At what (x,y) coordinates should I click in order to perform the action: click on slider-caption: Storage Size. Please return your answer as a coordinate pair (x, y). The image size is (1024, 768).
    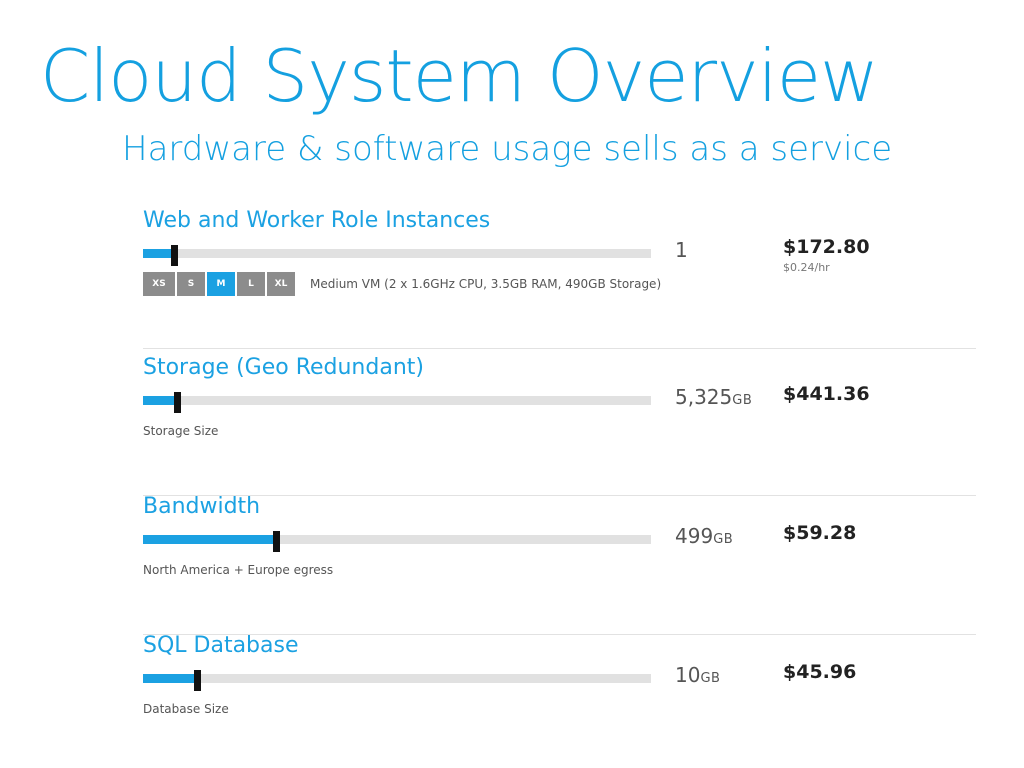
    Looking at the image, I should click on (181, 431).